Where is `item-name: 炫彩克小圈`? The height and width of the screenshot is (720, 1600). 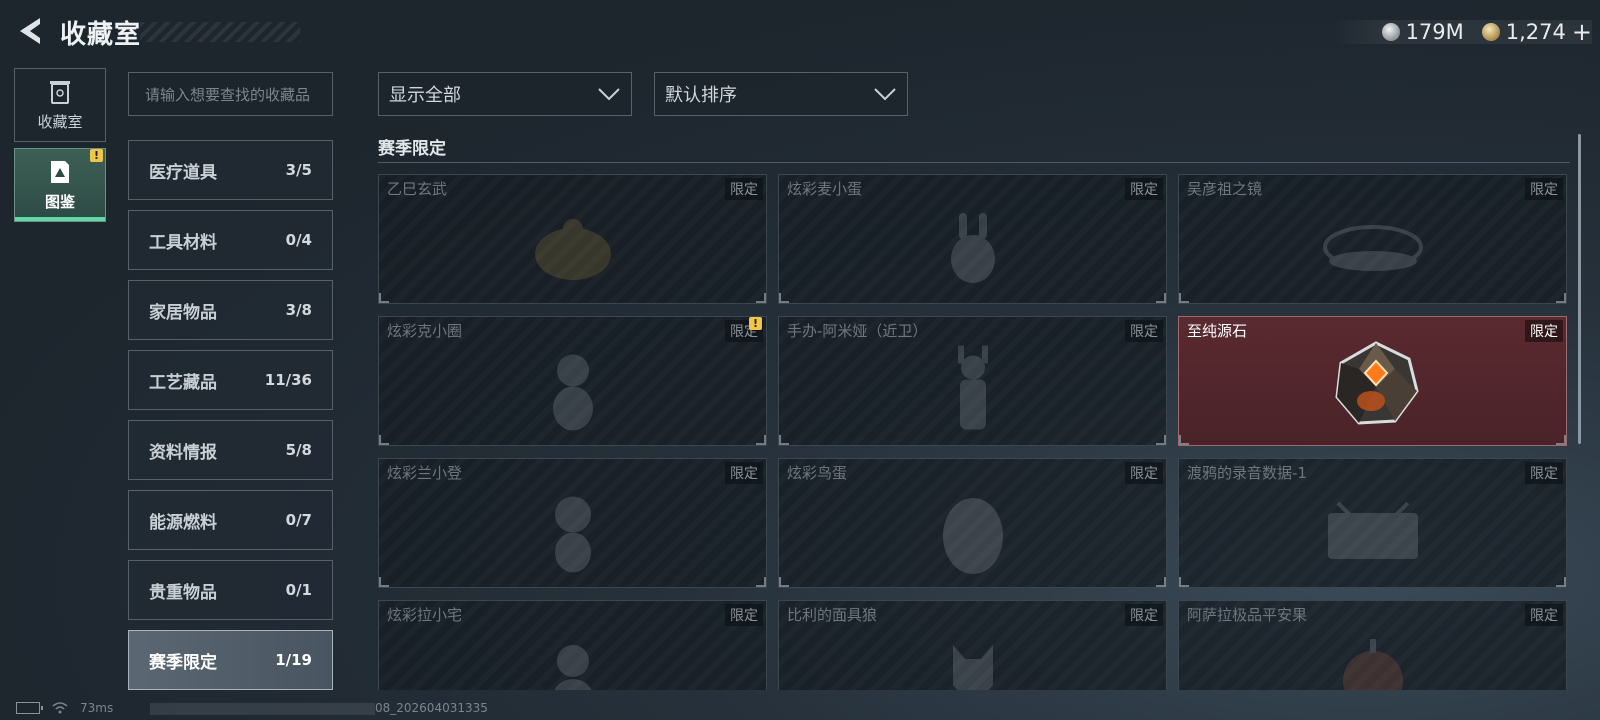
item-name: 炫彩克小圈 is located at coordinates (425, 331).